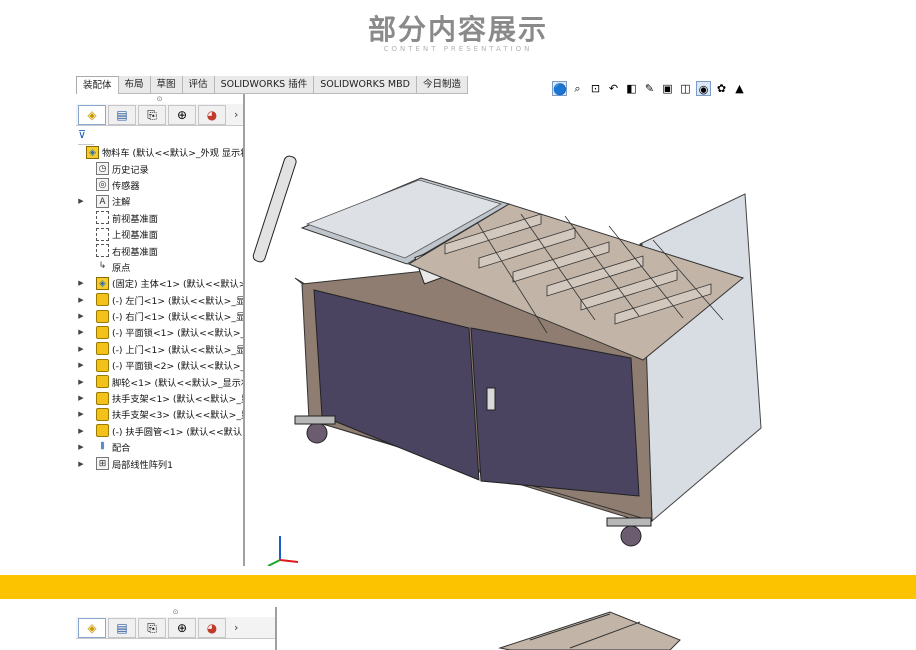  Describe the element at coordinates (159, 398) in the screenshot. I see `tree-item: ▶ 扶手支架<1> (默认<<默认>_显示` at that location.